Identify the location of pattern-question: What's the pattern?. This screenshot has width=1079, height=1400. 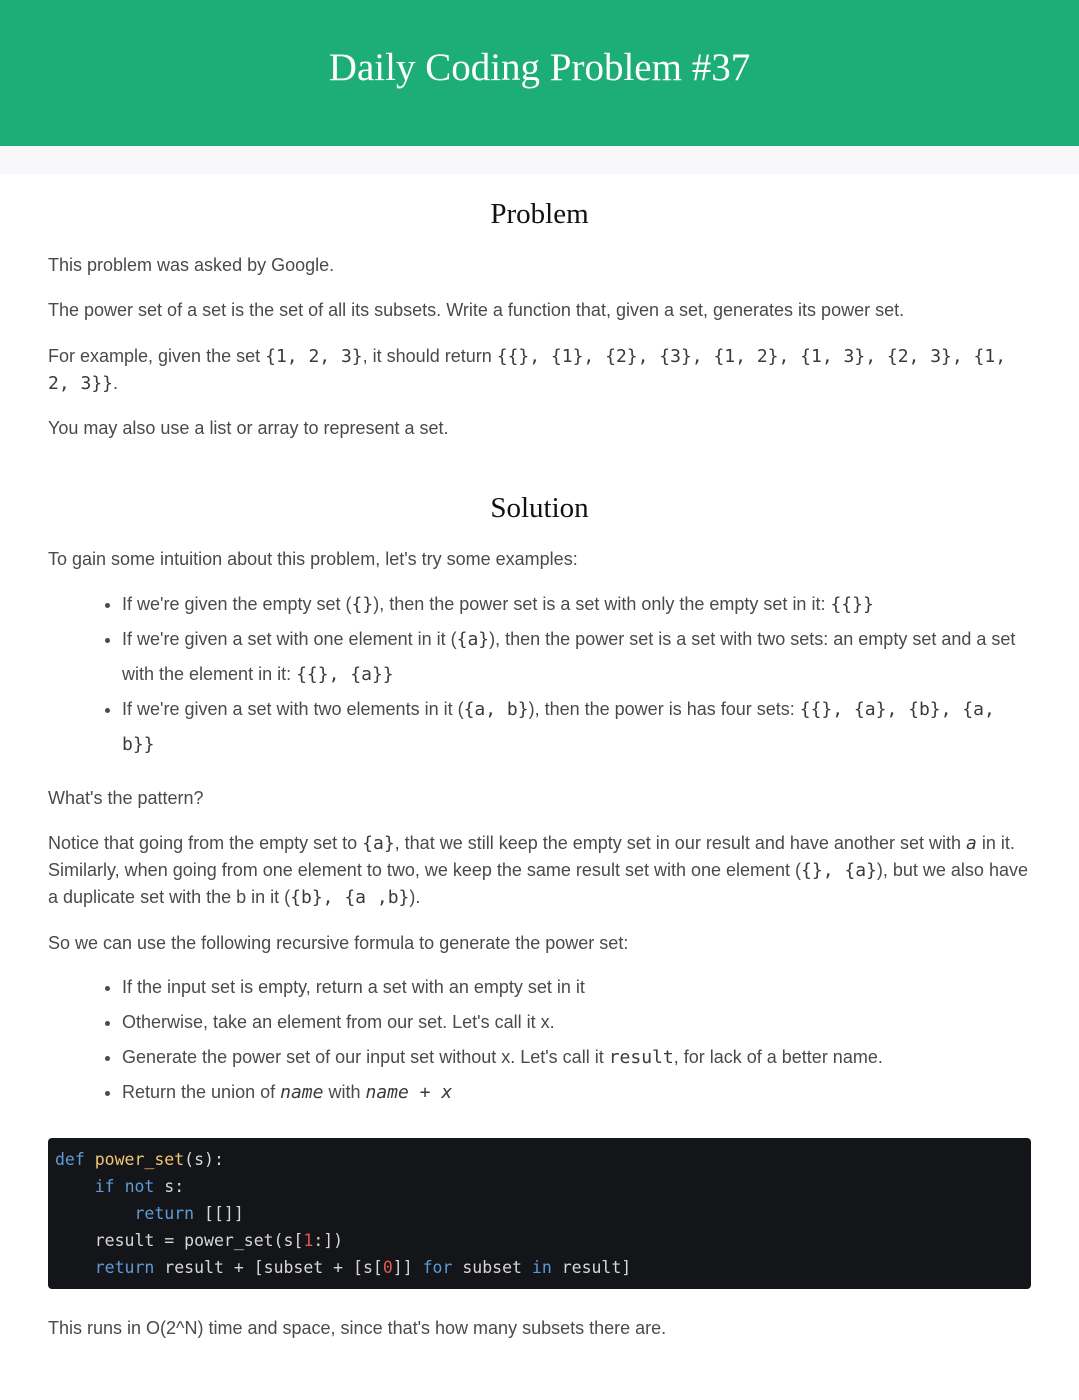
(126, 798).